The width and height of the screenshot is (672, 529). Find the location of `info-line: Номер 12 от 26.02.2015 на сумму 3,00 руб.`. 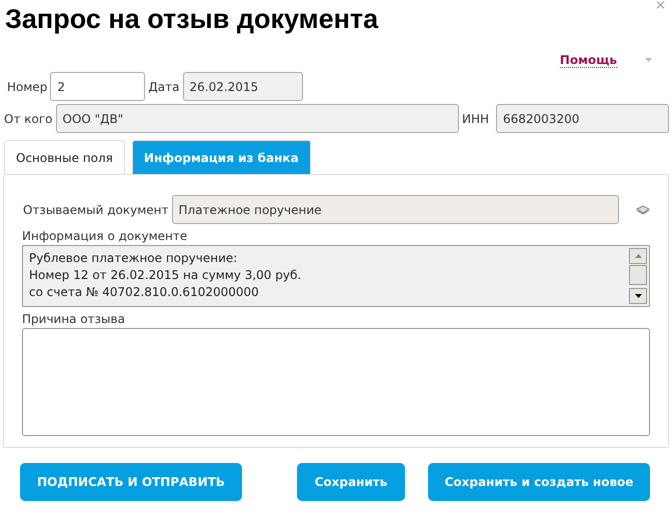

info-line: Номер 12 от 26.02.2015 на сумму 3,00 руб. is located at coordinates (165, 275).